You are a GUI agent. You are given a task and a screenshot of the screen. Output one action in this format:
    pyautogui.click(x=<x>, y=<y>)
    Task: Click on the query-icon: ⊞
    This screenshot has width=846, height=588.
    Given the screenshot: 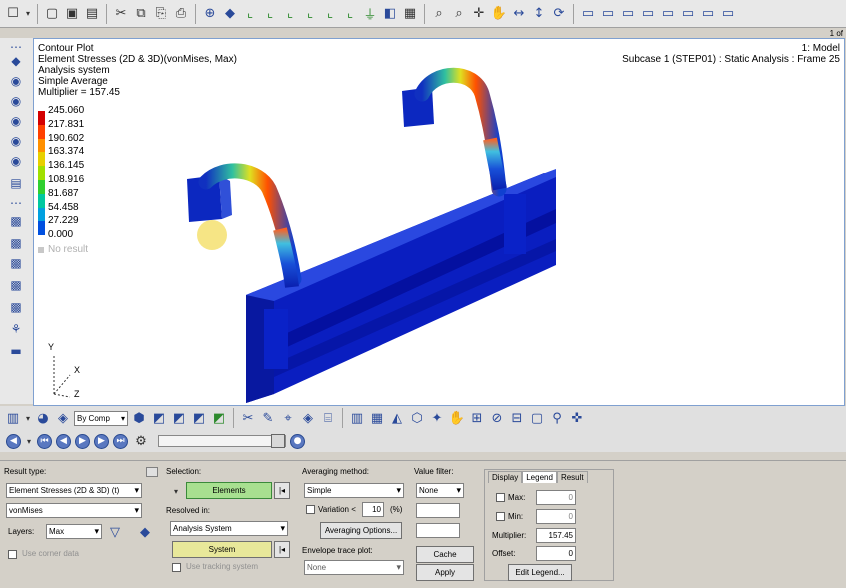 What is the action you would take?
    pyautogui.click(x=477, y=418)
    